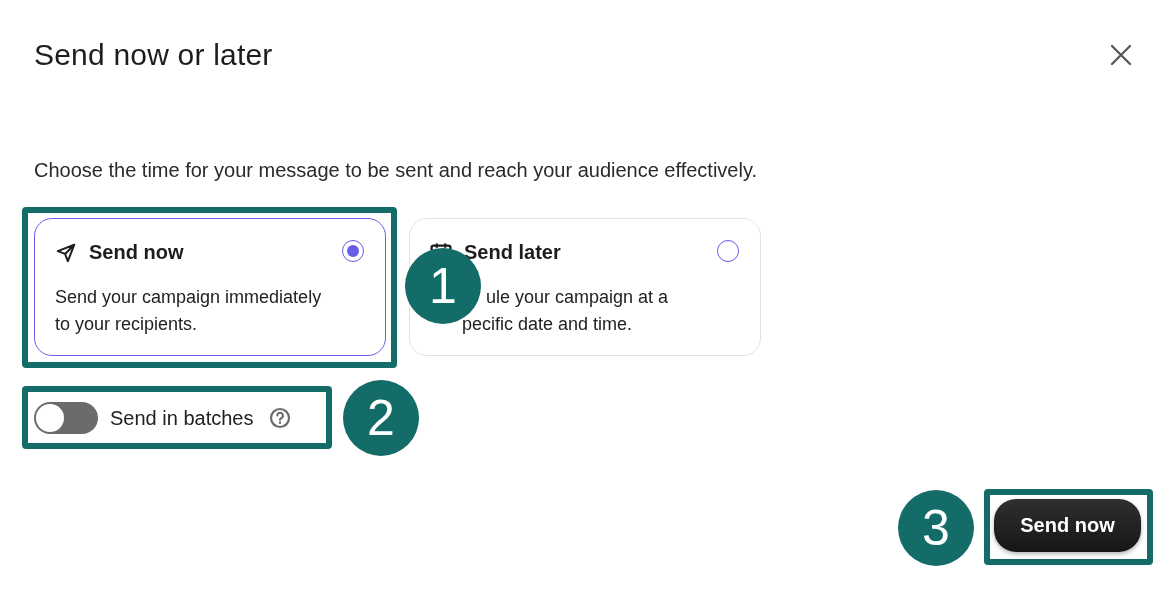 Image resolution: width=1168 pixels, height=592 pixels. I want to click on send-icon, so click(66, 252).